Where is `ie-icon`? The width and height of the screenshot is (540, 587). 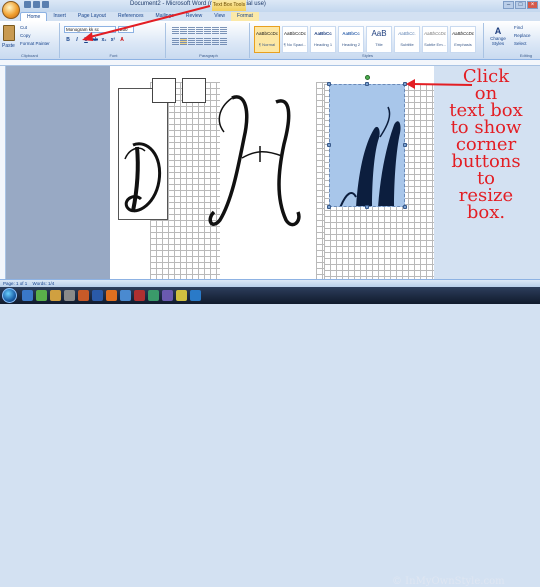
ie-icon is located at coordinates (27, 295).